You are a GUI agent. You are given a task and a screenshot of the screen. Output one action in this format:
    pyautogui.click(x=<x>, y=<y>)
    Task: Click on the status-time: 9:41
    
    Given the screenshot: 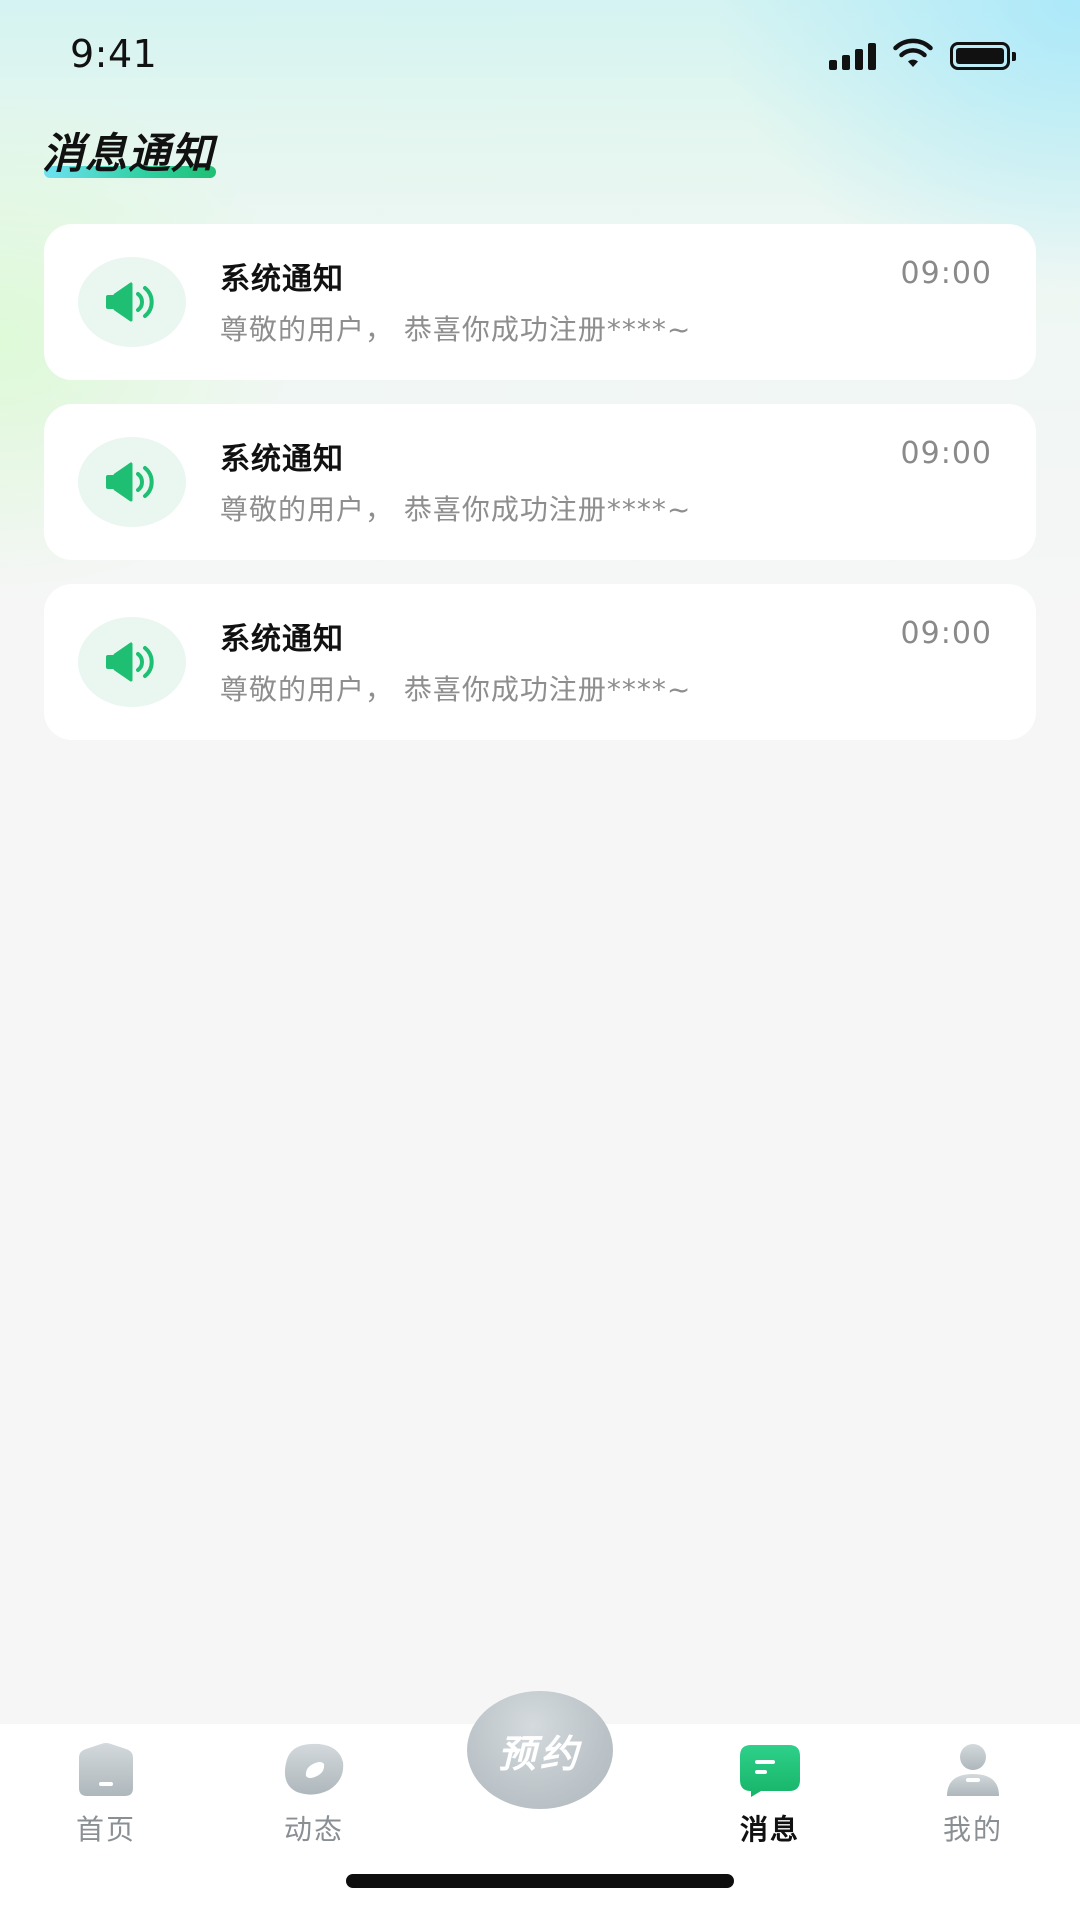 What is the action you would take?
    pyautogui.click(x=114, y=54)
    